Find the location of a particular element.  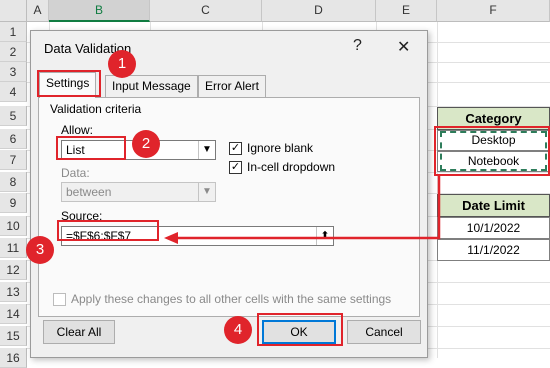

arrow-connector is located at coordinates (302, 210).